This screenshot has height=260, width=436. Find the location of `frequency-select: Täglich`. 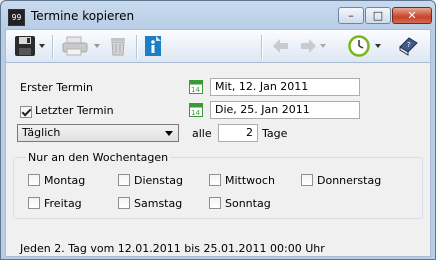

frequency-select: Täglich is located at coordinates (98, 133).